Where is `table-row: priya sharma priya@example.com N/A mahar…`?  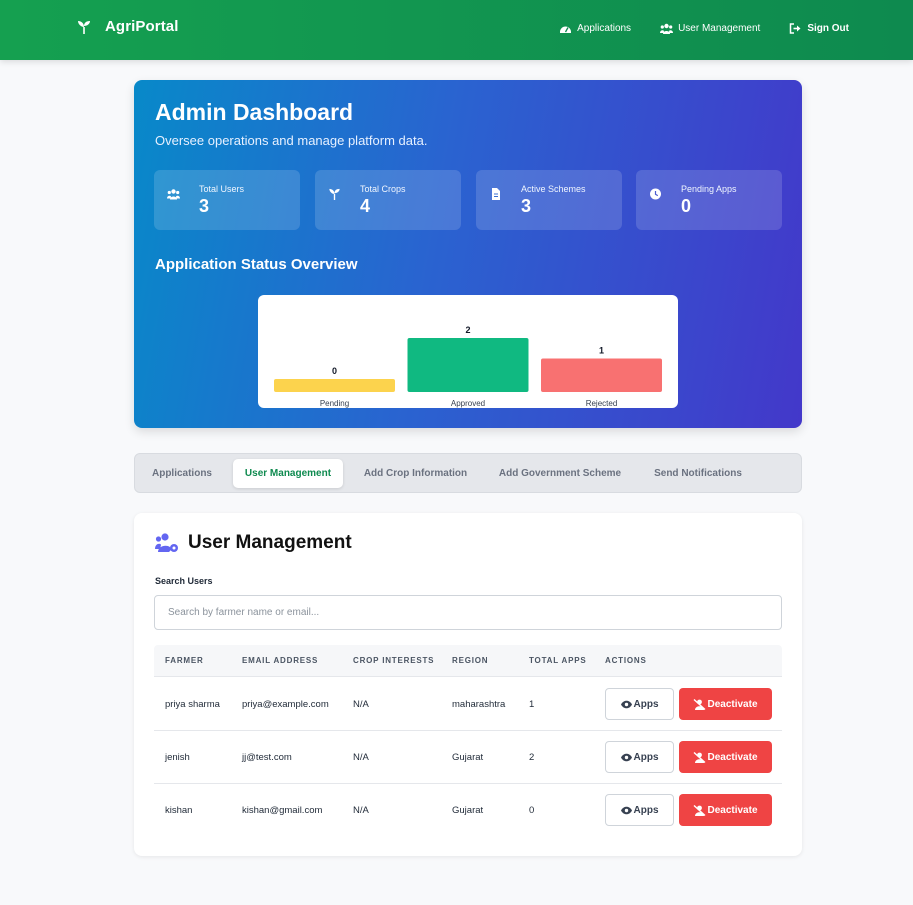 table-row: priya sharma priya@example.com N/A mahar… is located at coordinates (468, 704).